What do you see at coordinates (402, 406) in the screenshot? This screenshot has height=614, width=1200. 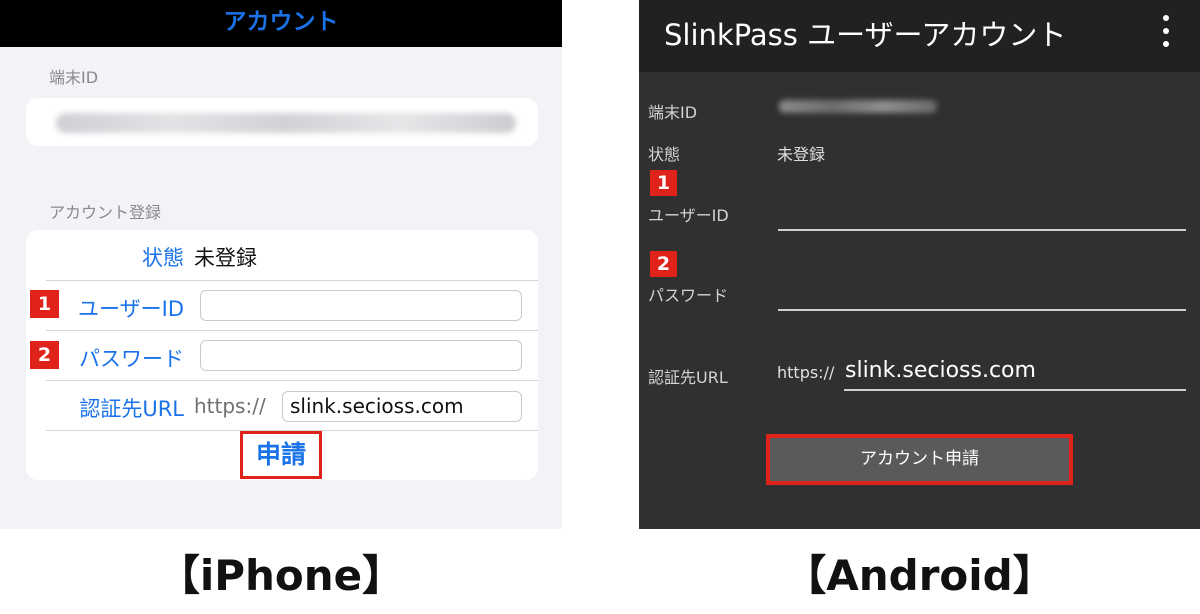 I see `ios-url-input: slink.secioss.com` at bounding box center [402, 406].